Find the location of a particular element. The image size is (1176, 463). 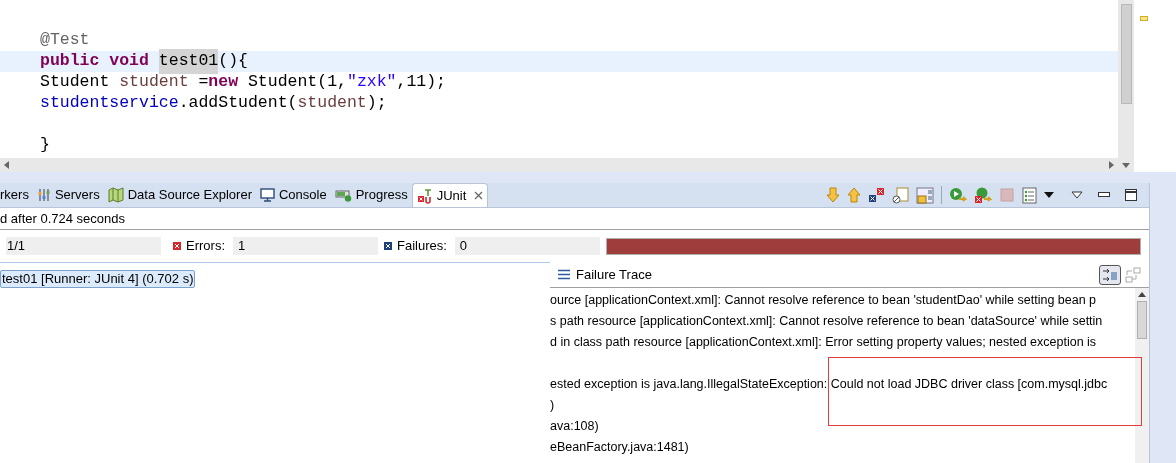

view-tab: Data Source Explorer is located at coordinates (179, 195).